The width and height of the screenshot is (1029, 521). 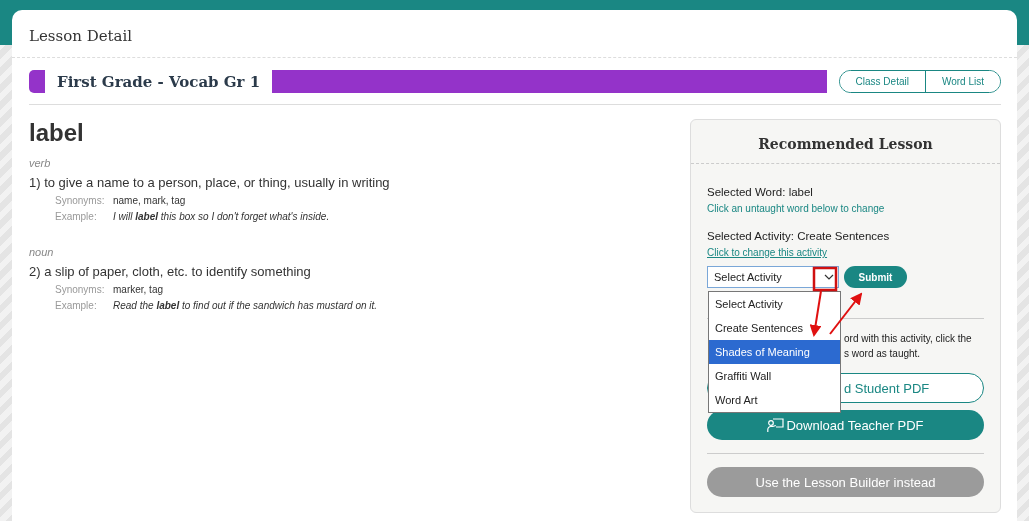 I want to click on selected-word: Selected Word: label, so click(x=760, y=192).